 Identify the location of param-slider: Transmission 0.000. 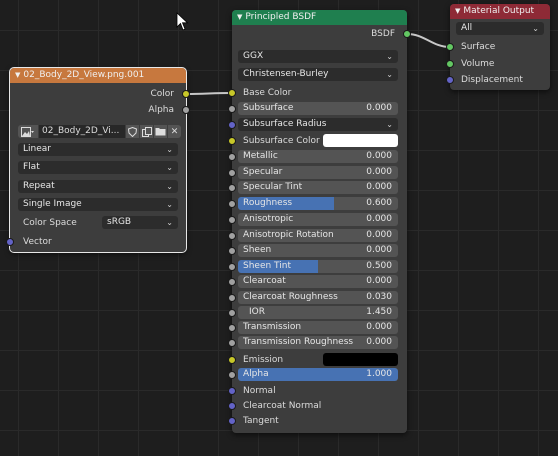
(318, 327).